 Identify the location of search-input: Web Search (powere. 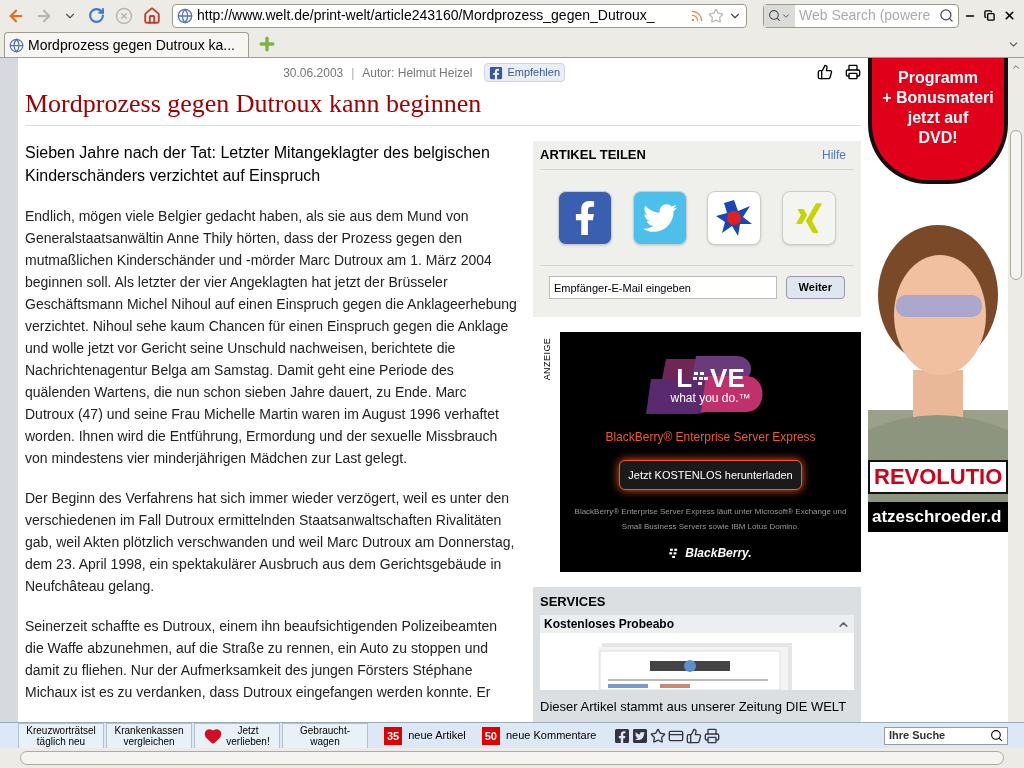
(867, 15).